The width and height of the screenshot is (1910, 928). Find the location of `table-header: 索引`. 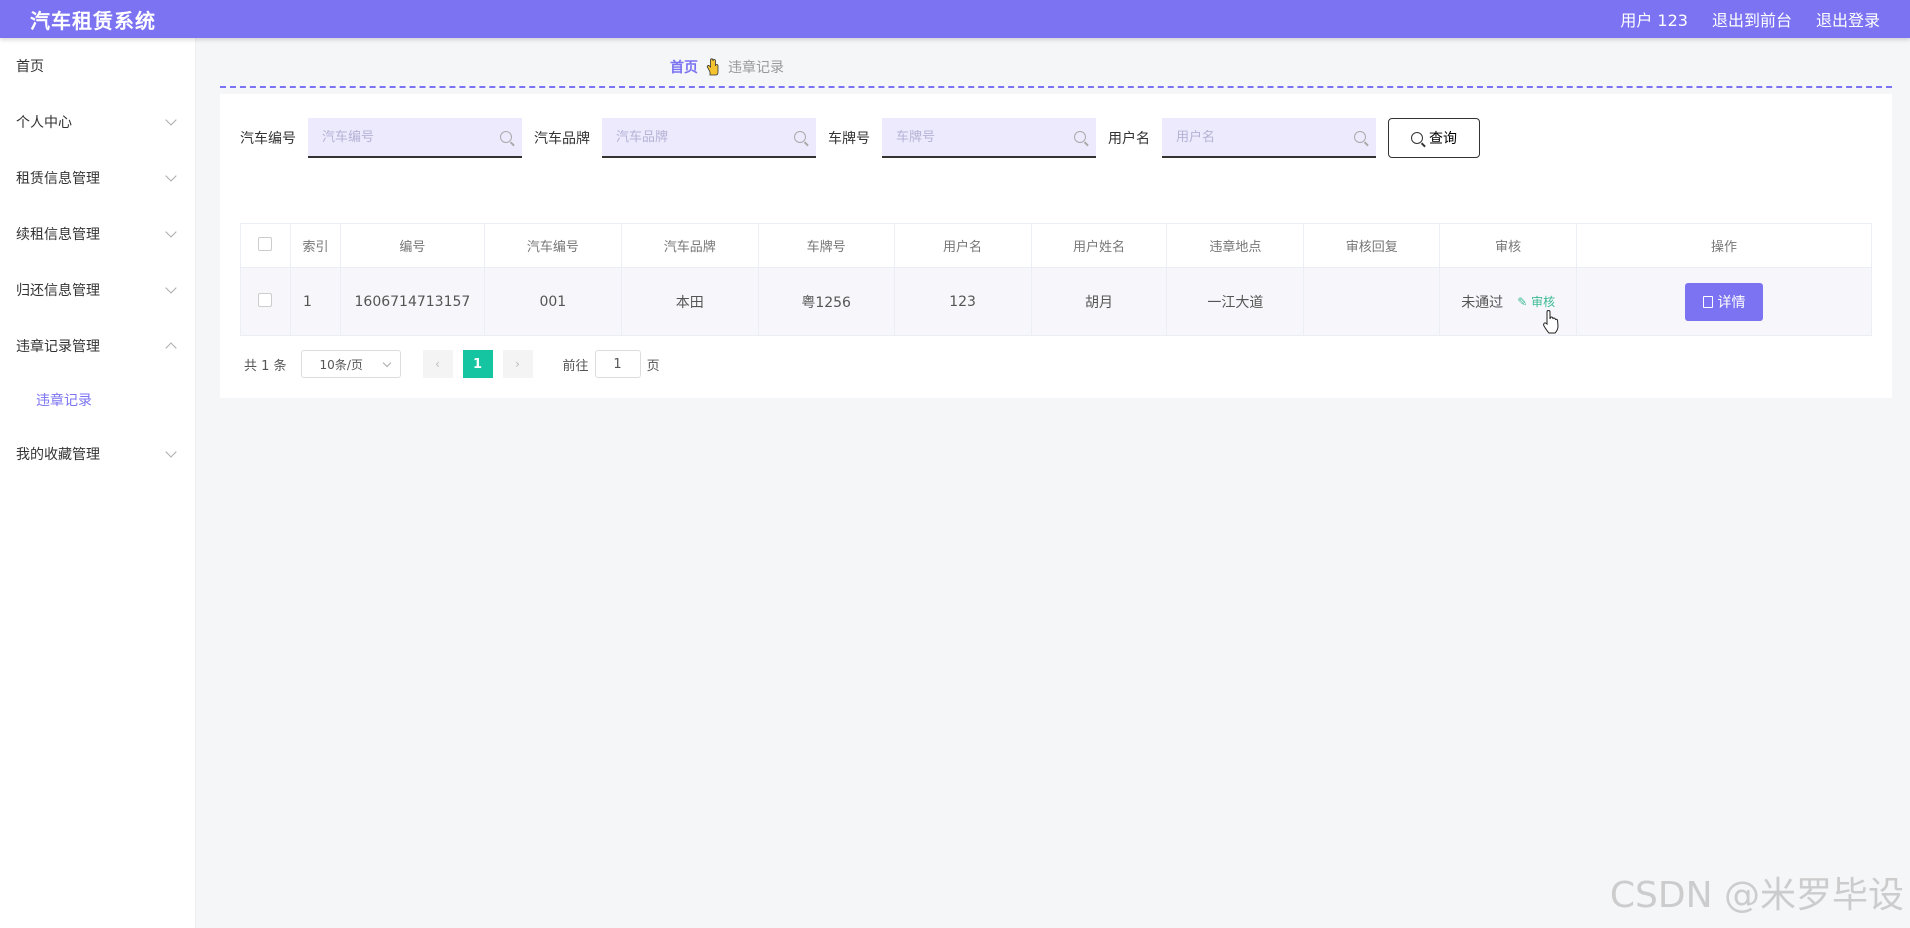

table-header: 索引 is located at coordinates (315, 245).